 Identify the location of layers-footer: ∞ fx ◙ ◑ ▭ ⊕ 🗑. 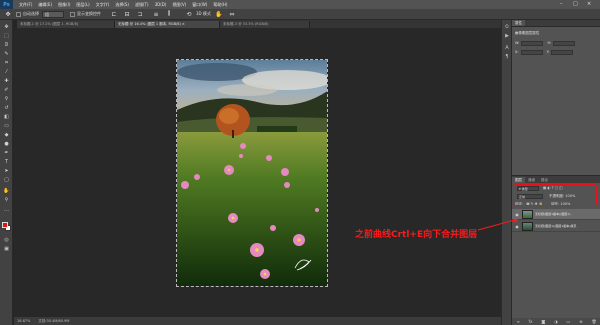
(556, 321).